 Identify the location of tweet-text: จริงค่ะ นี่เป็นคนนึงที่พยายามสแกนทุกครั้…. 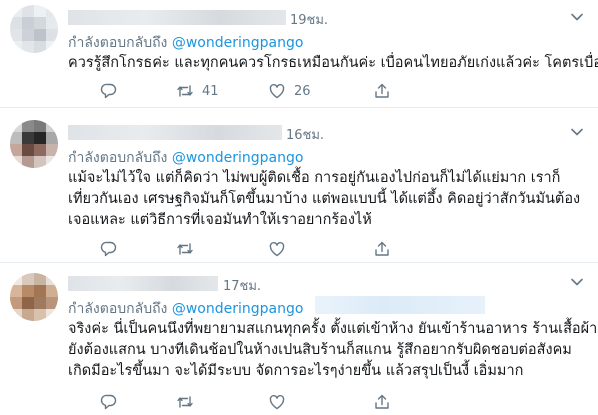
(333, 350).